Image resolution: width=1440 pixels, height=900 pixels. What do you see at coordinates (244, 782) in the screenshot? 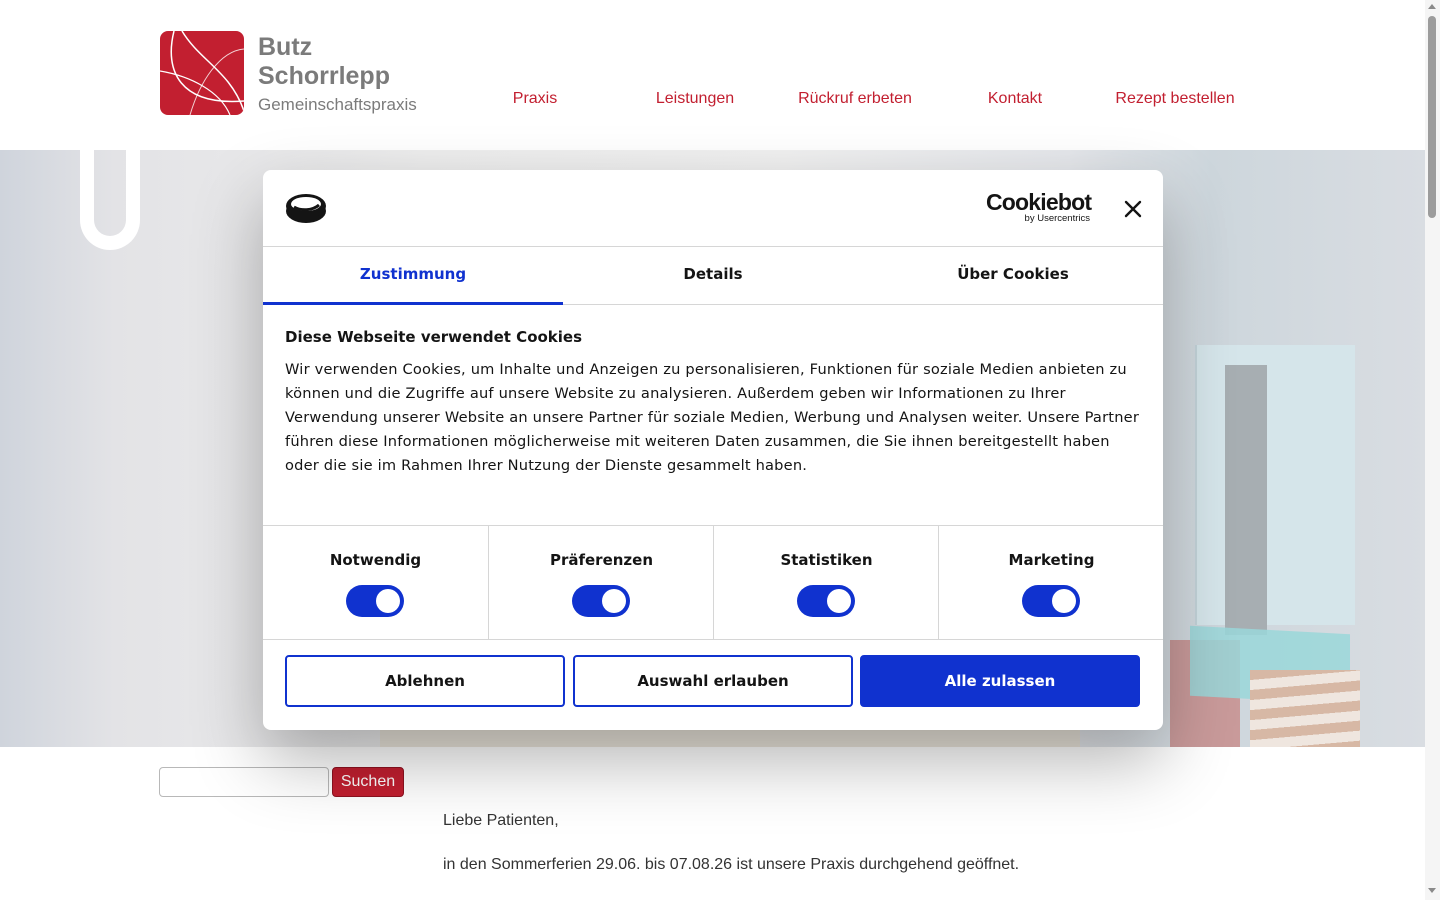
I see `search-input` at bounding box center [244, 782].